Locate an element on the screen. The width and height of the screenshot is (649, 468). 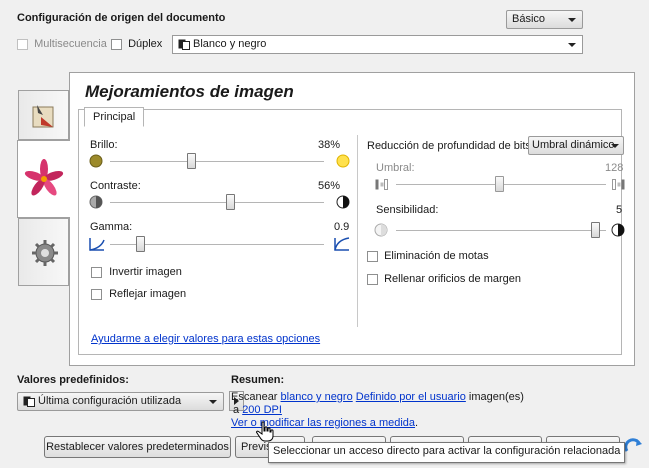
threshold-label: Umbral: is located at coordinates (395, 168).